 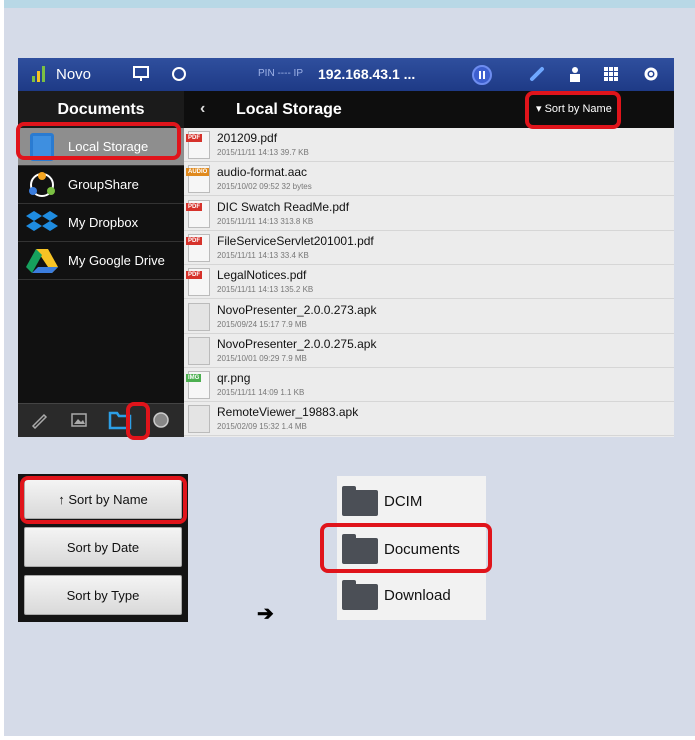 What do you see at coordinates (103, 222) in the screenshot?
I see `sidebar-item-label: My Dropbox` at bounding box center [103, 222].